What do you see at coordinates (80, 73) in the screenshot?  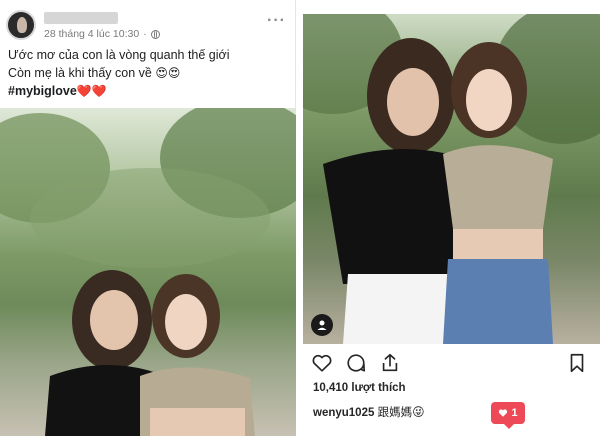 I see `post-line-2-text: Còn mẹ là khi thấy con về` at bounding box center [80, 73].